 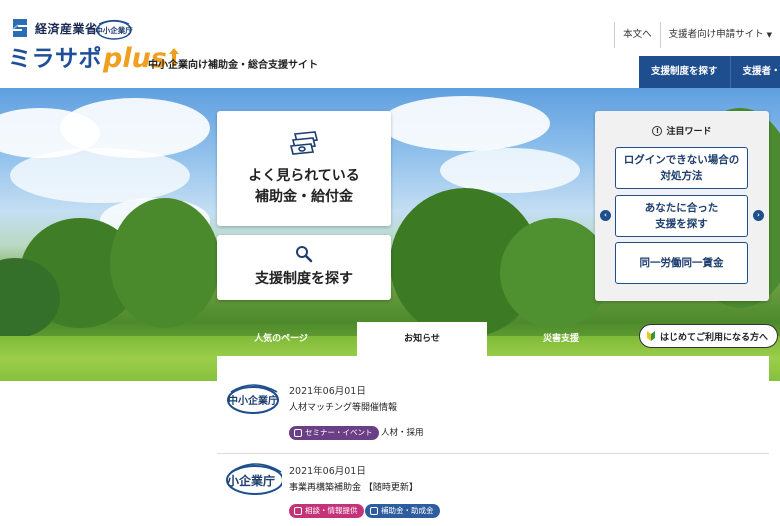 I want to click on money-stack-icon, so click(x=304, y=142).